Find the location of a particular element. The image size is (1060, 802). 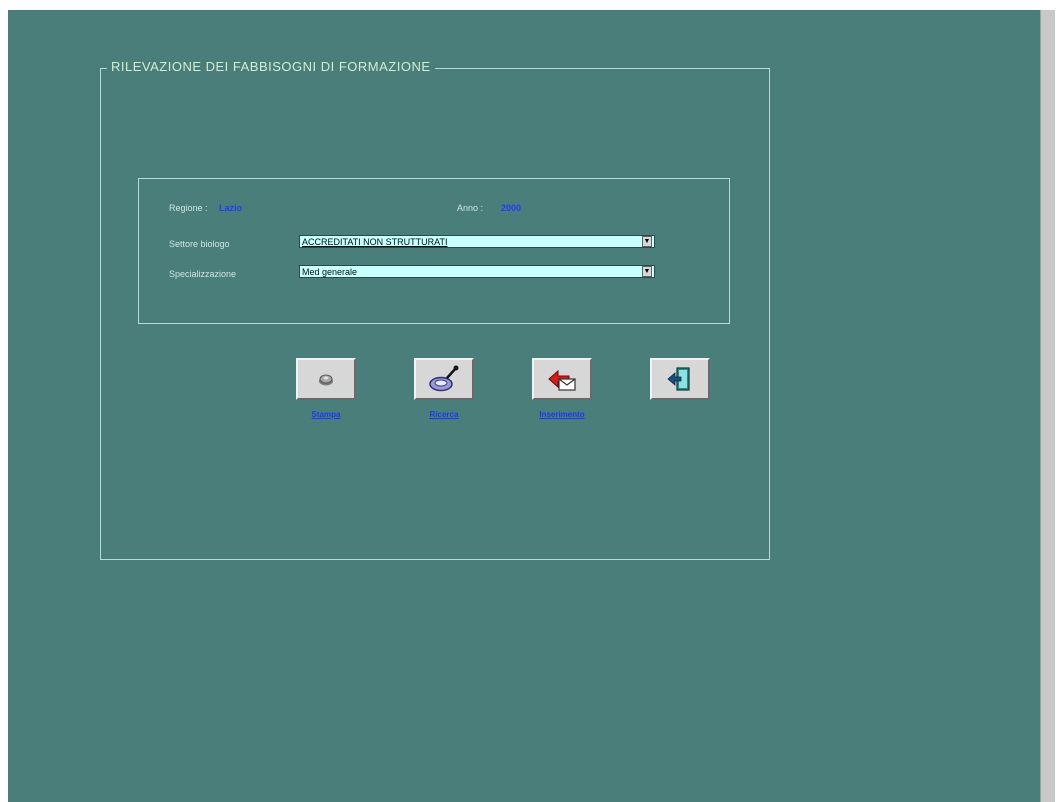

settore-select: ACCREDITATI NON STRUTTURATI ▼ is located at coordinates (477, 241).